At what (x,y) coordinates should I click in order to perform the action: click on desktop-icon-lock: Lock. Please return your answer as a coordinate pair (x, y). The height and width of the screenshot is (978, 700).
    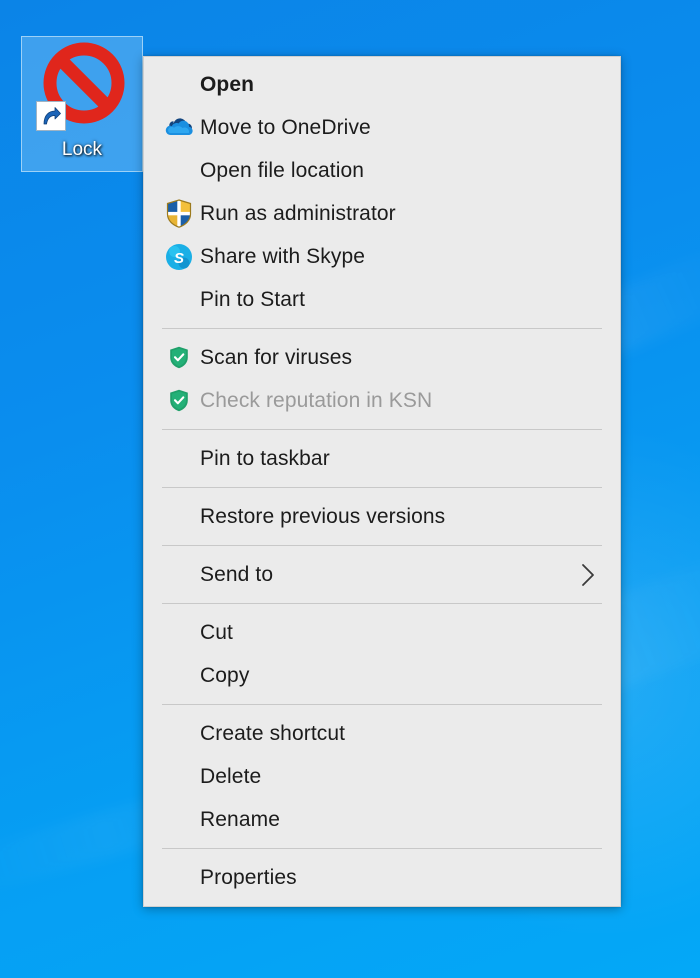
    Looking at the image, I should click on (82, 104).